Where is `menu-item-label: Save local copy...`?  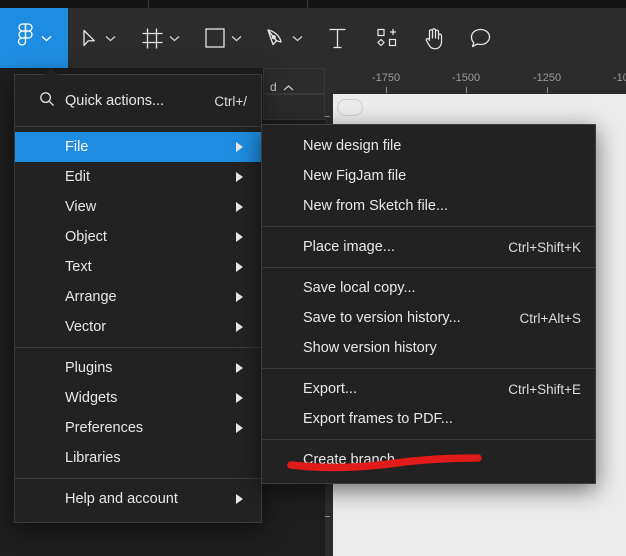 menu-item-label: Save local copy... is located at coordinates (359, 288).